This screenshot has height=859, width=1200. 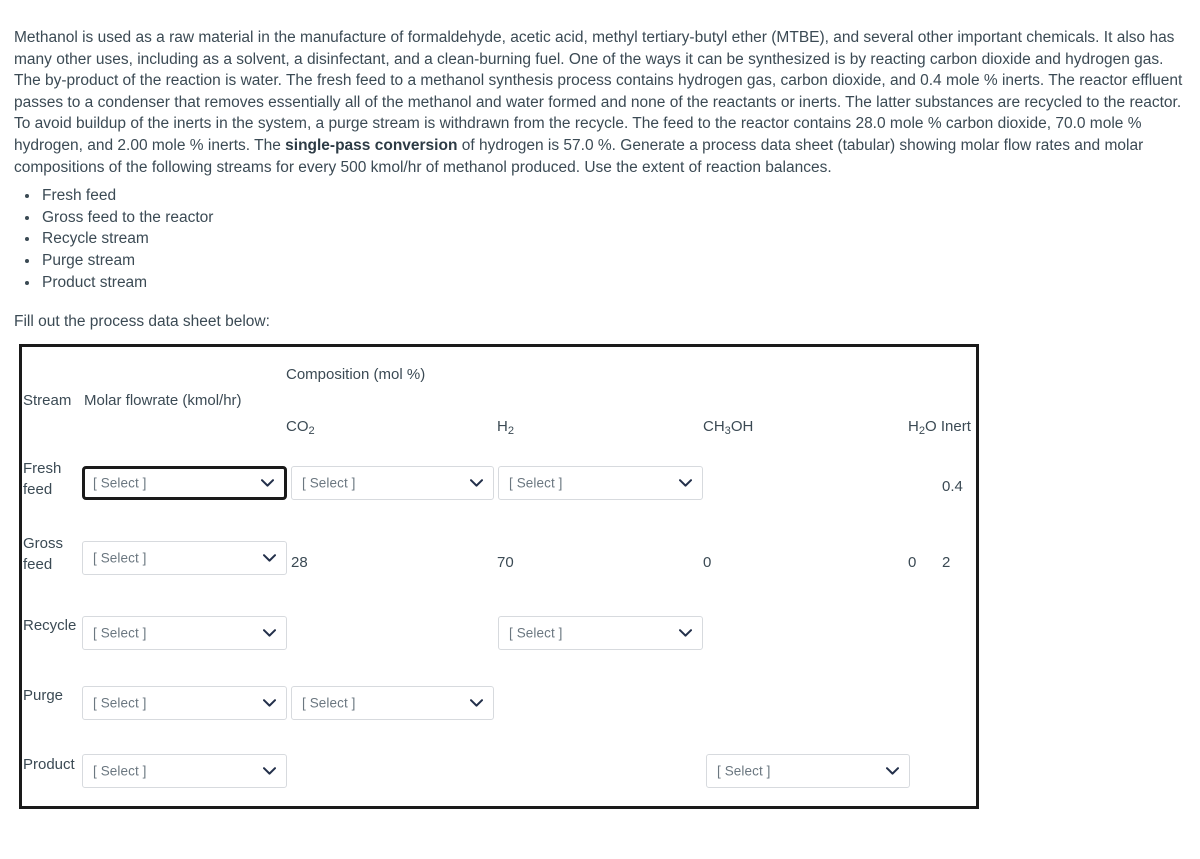 I want to click on fresh-feed-flowrate-select: [ Select ], so click(x=184, y=483).